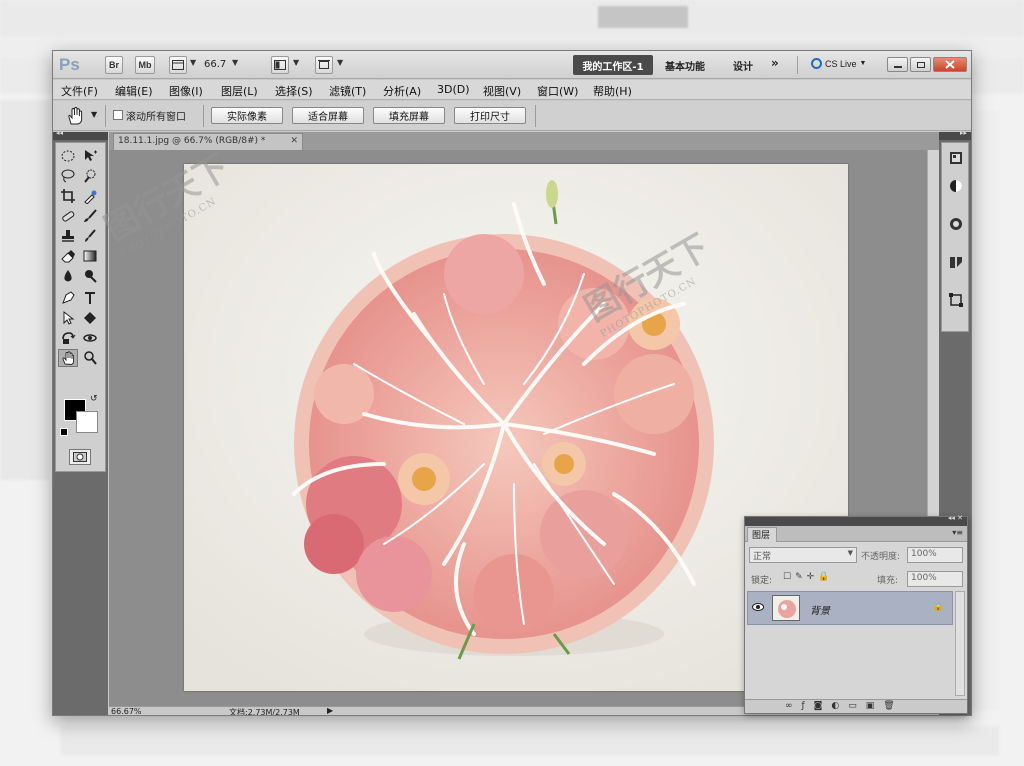 This screenshot has height=766, width=1024. What do you see at coordinates (512, 18) in the screenshot?
I see `ghost-titlebar` at bounding box center [512, 18].